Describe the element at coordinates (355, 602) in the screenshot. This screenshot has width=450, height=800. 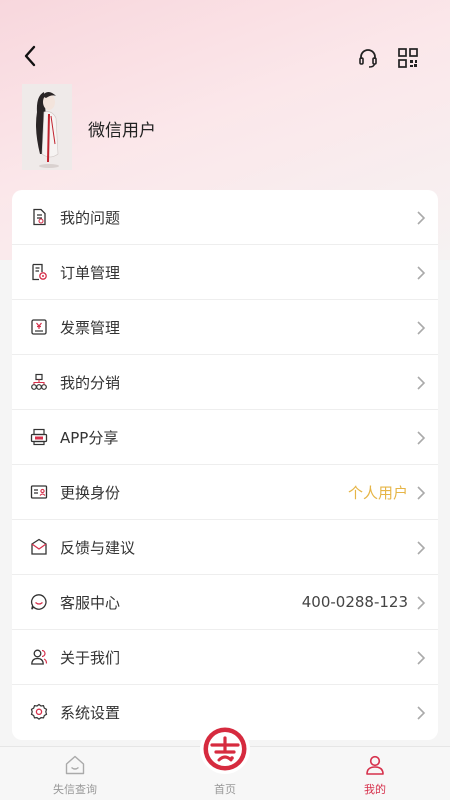
I see `hotline-number: 400-0288-123` at that location.